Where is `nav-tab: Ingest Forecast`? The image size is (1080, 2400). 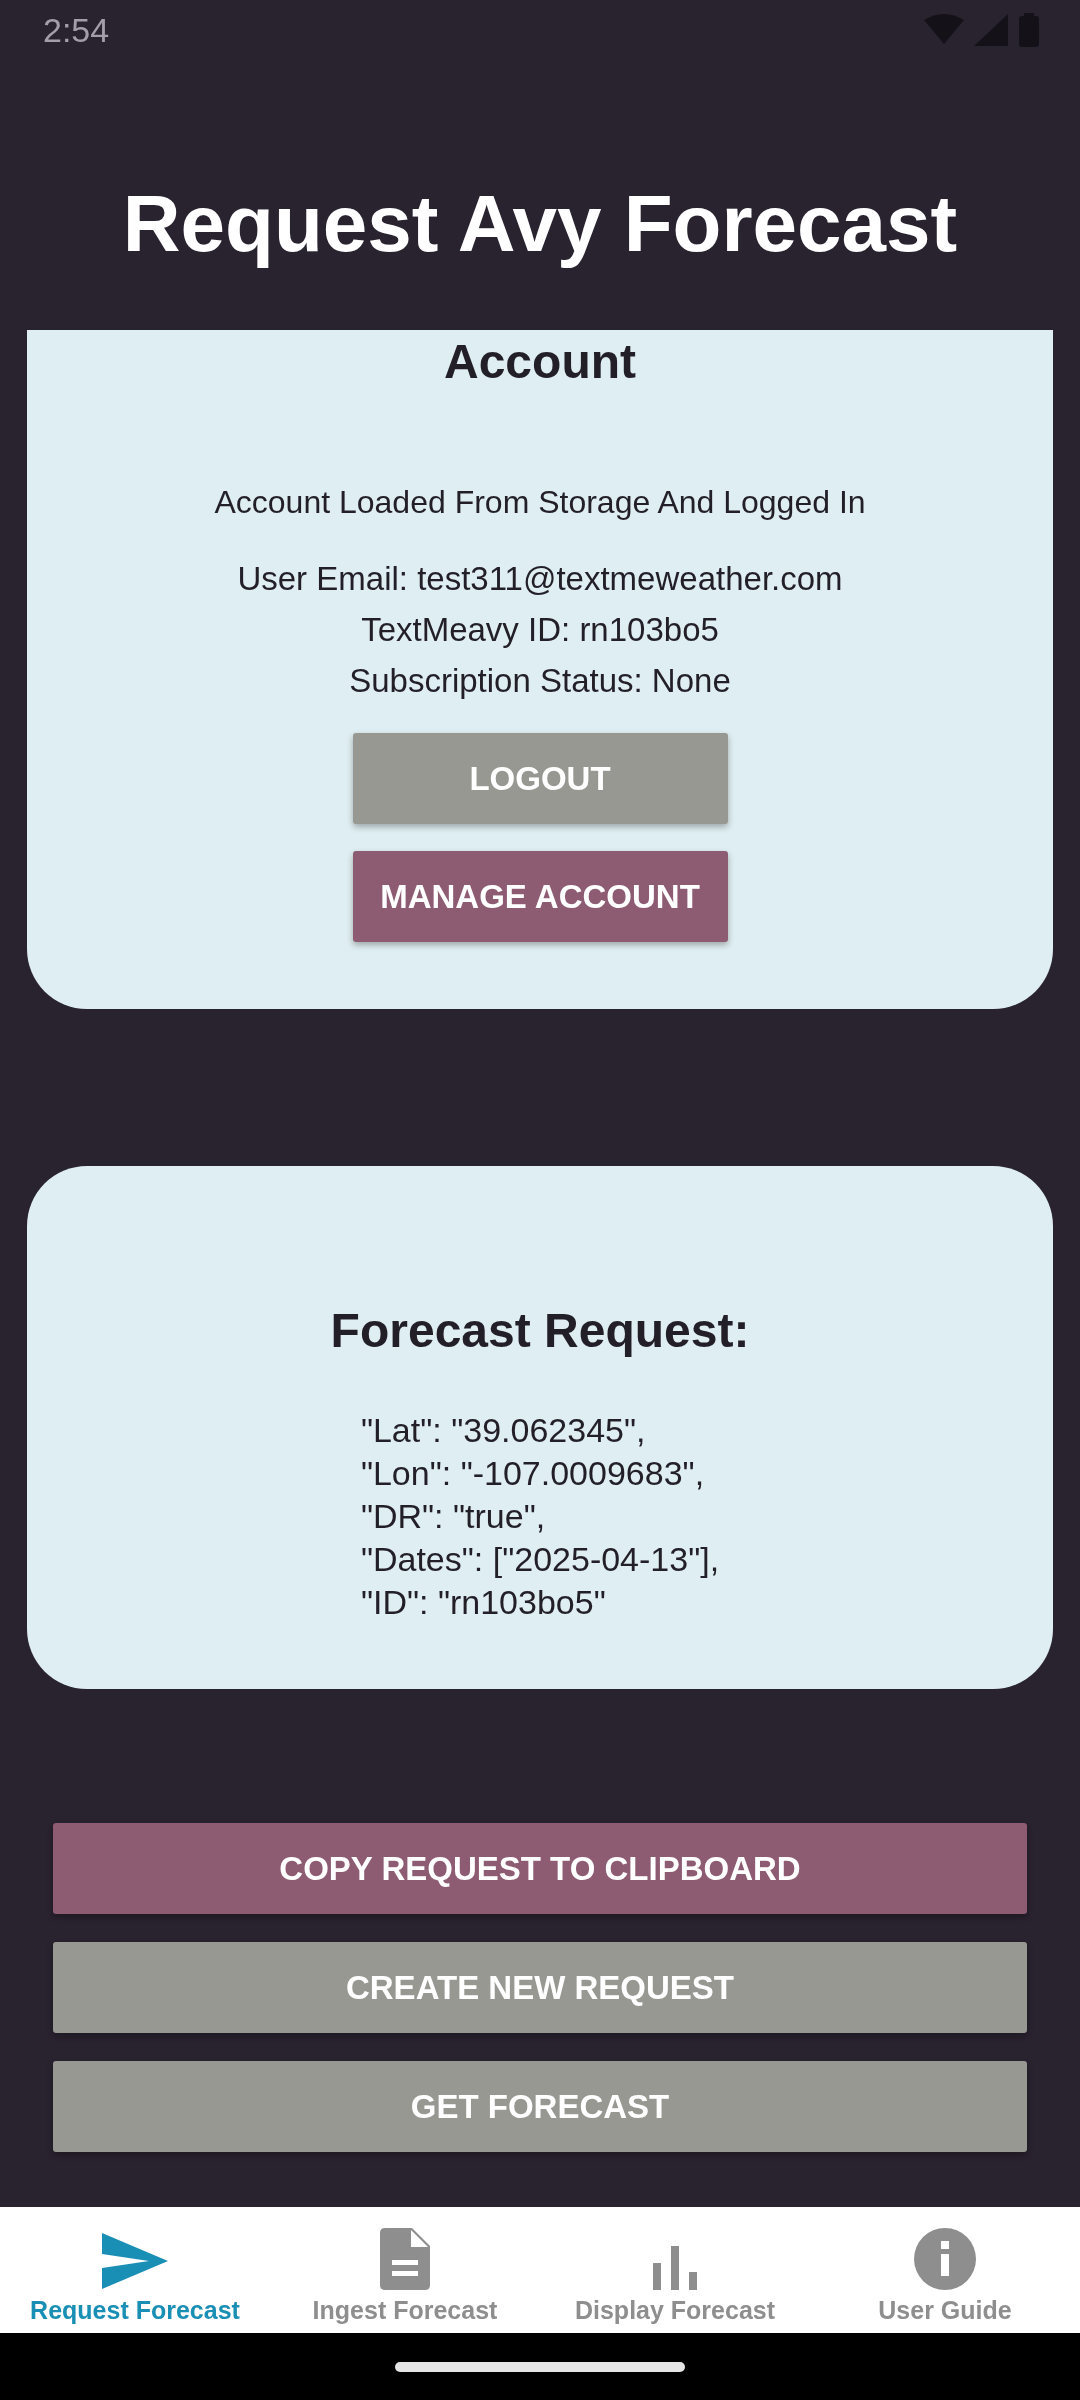
nav-tab: Ingest Forecast is located at coordinates (405, 2270).